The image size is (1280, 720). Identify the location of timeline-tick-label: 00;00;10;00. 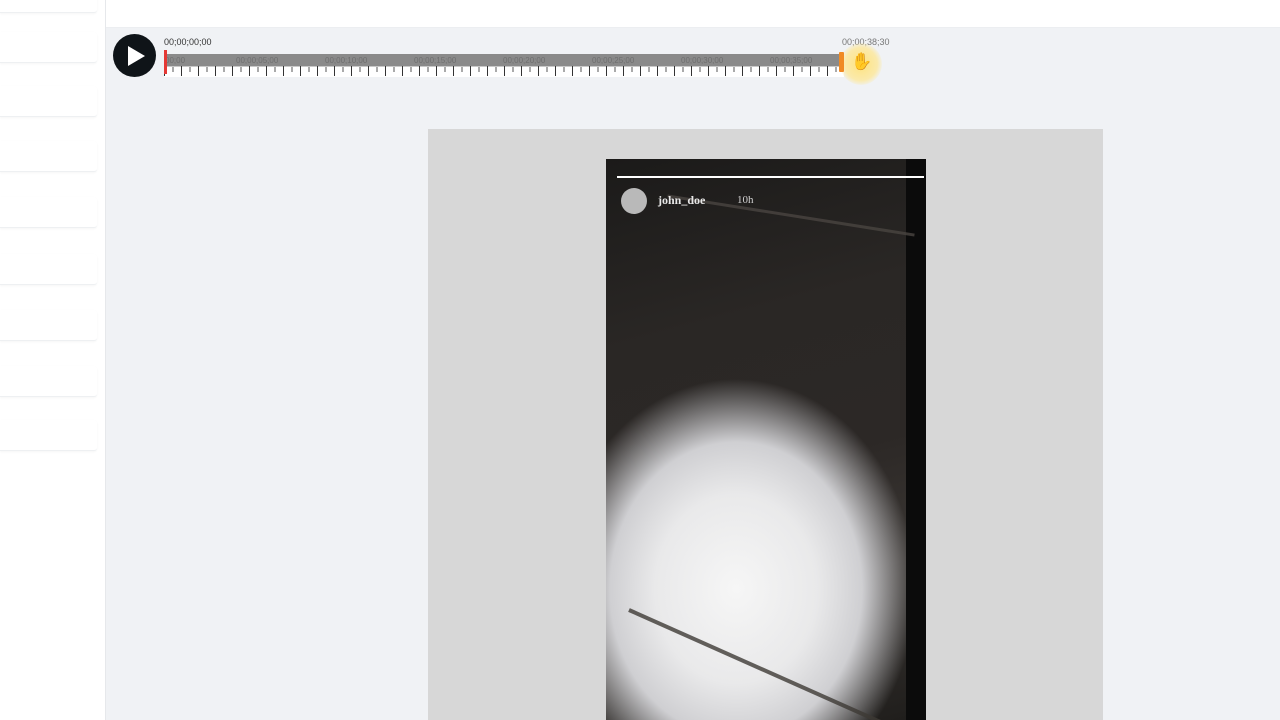
(346, 60).